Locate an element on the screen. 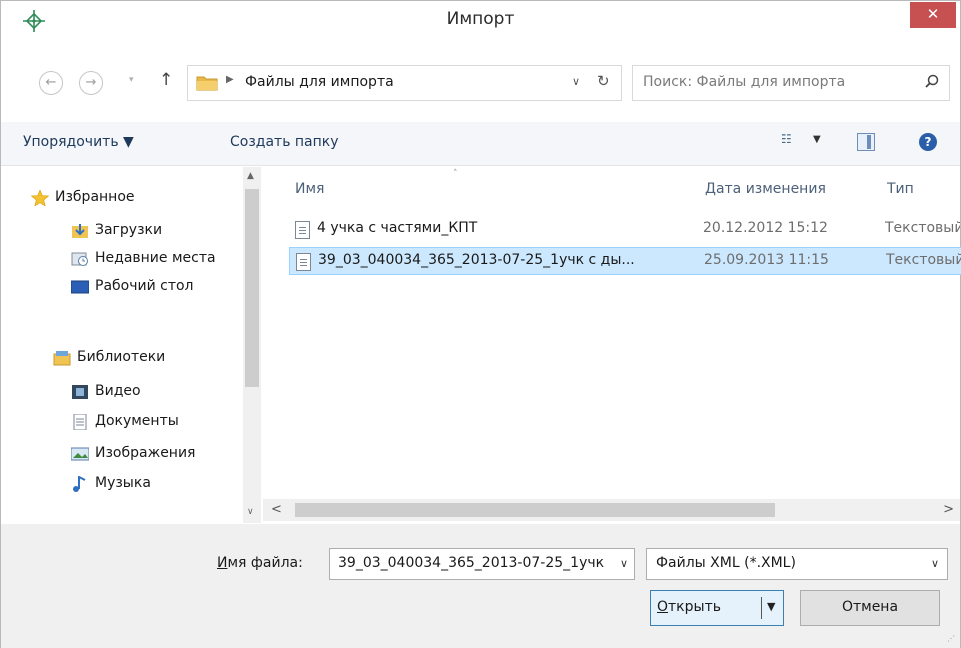  command-toolbar: Упорядочить ▼ Создать папку ☷ ▼ ? is located at coordinates (480, 144).